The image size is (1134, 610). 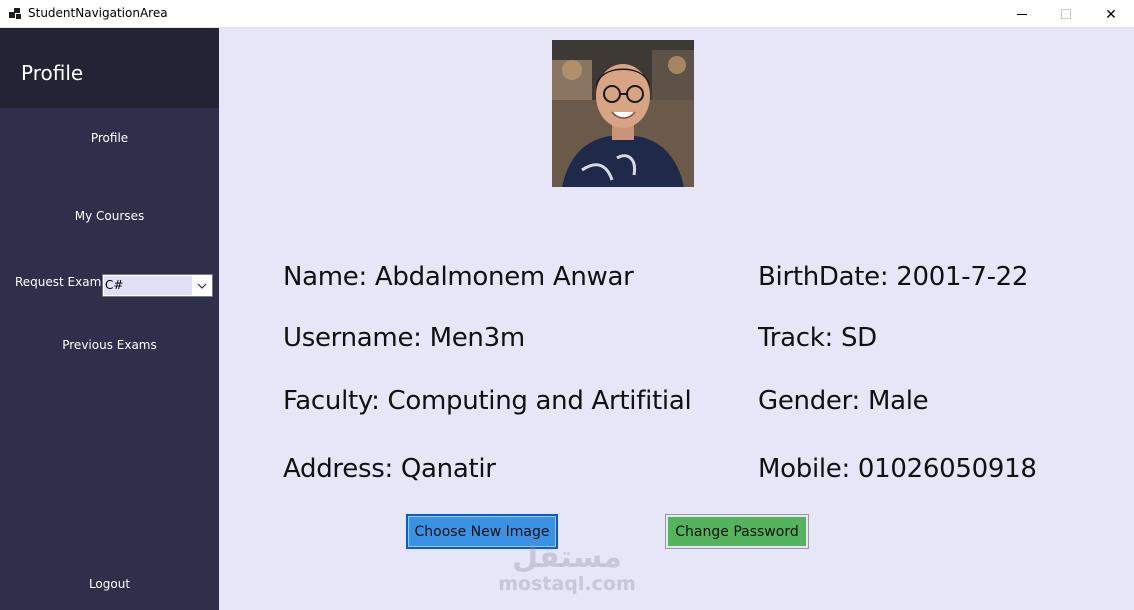 I want to click on window-title: StudentNavigationArea, so click(x=98, y=13).